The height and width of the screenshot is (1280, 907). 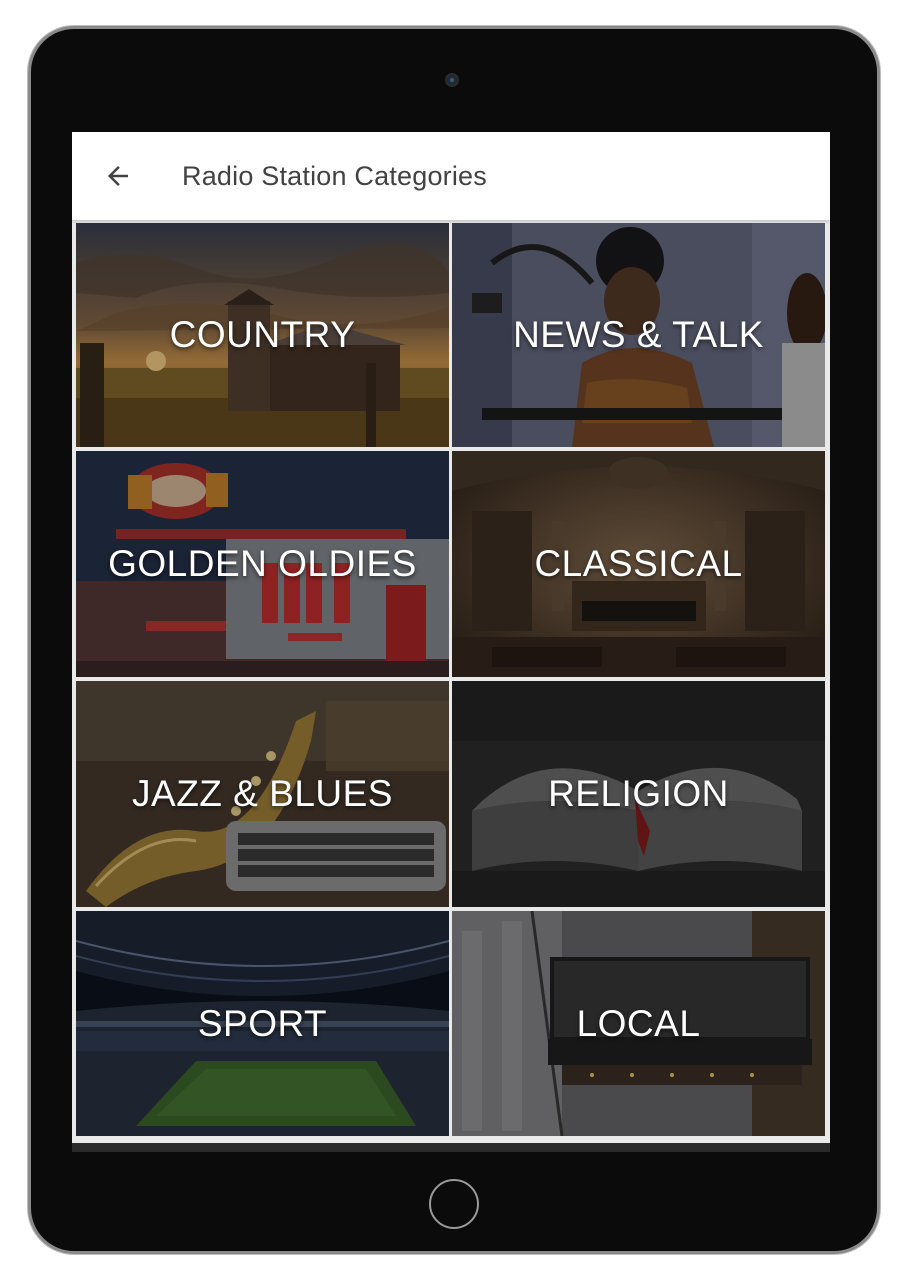 I want to click on category-label: NEWS & TALK, so click(x=638, y=334).